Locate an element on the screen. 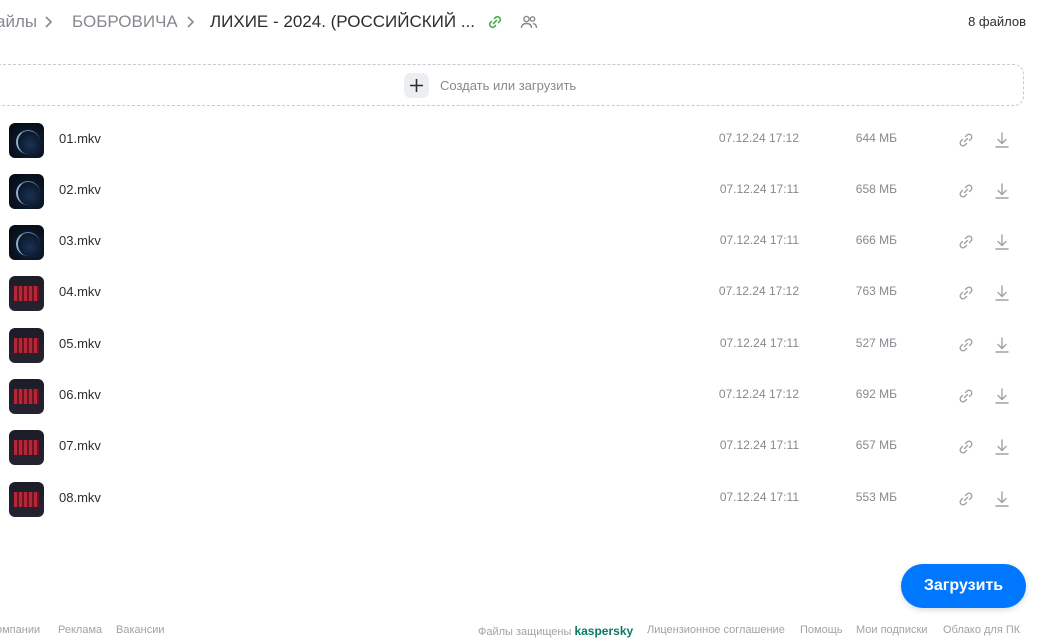 The image size is (1040, 642). file-name: 06.mkv is located at coordinates (80, 394).